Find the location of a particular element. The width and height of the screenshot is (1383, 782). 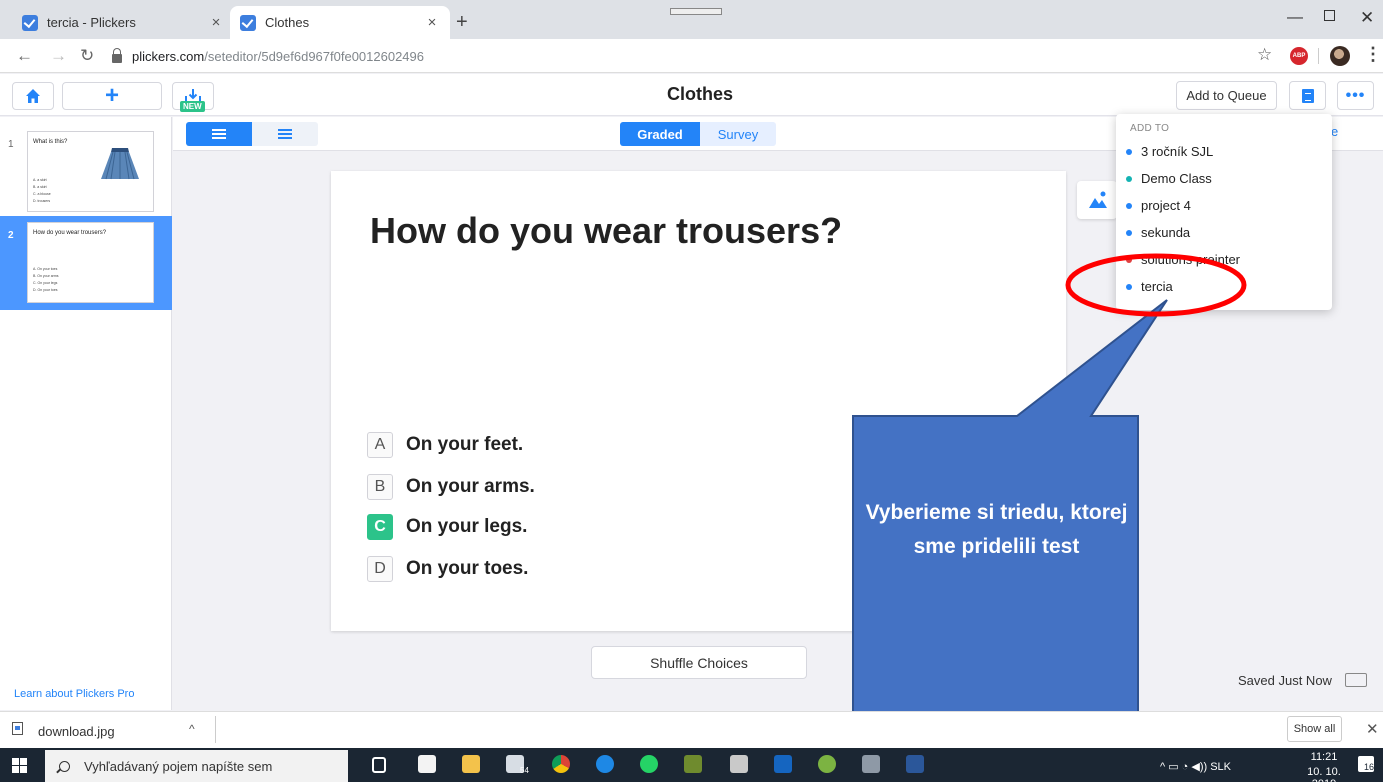

class-option: sekunda is located at coordinates (1158, 232).